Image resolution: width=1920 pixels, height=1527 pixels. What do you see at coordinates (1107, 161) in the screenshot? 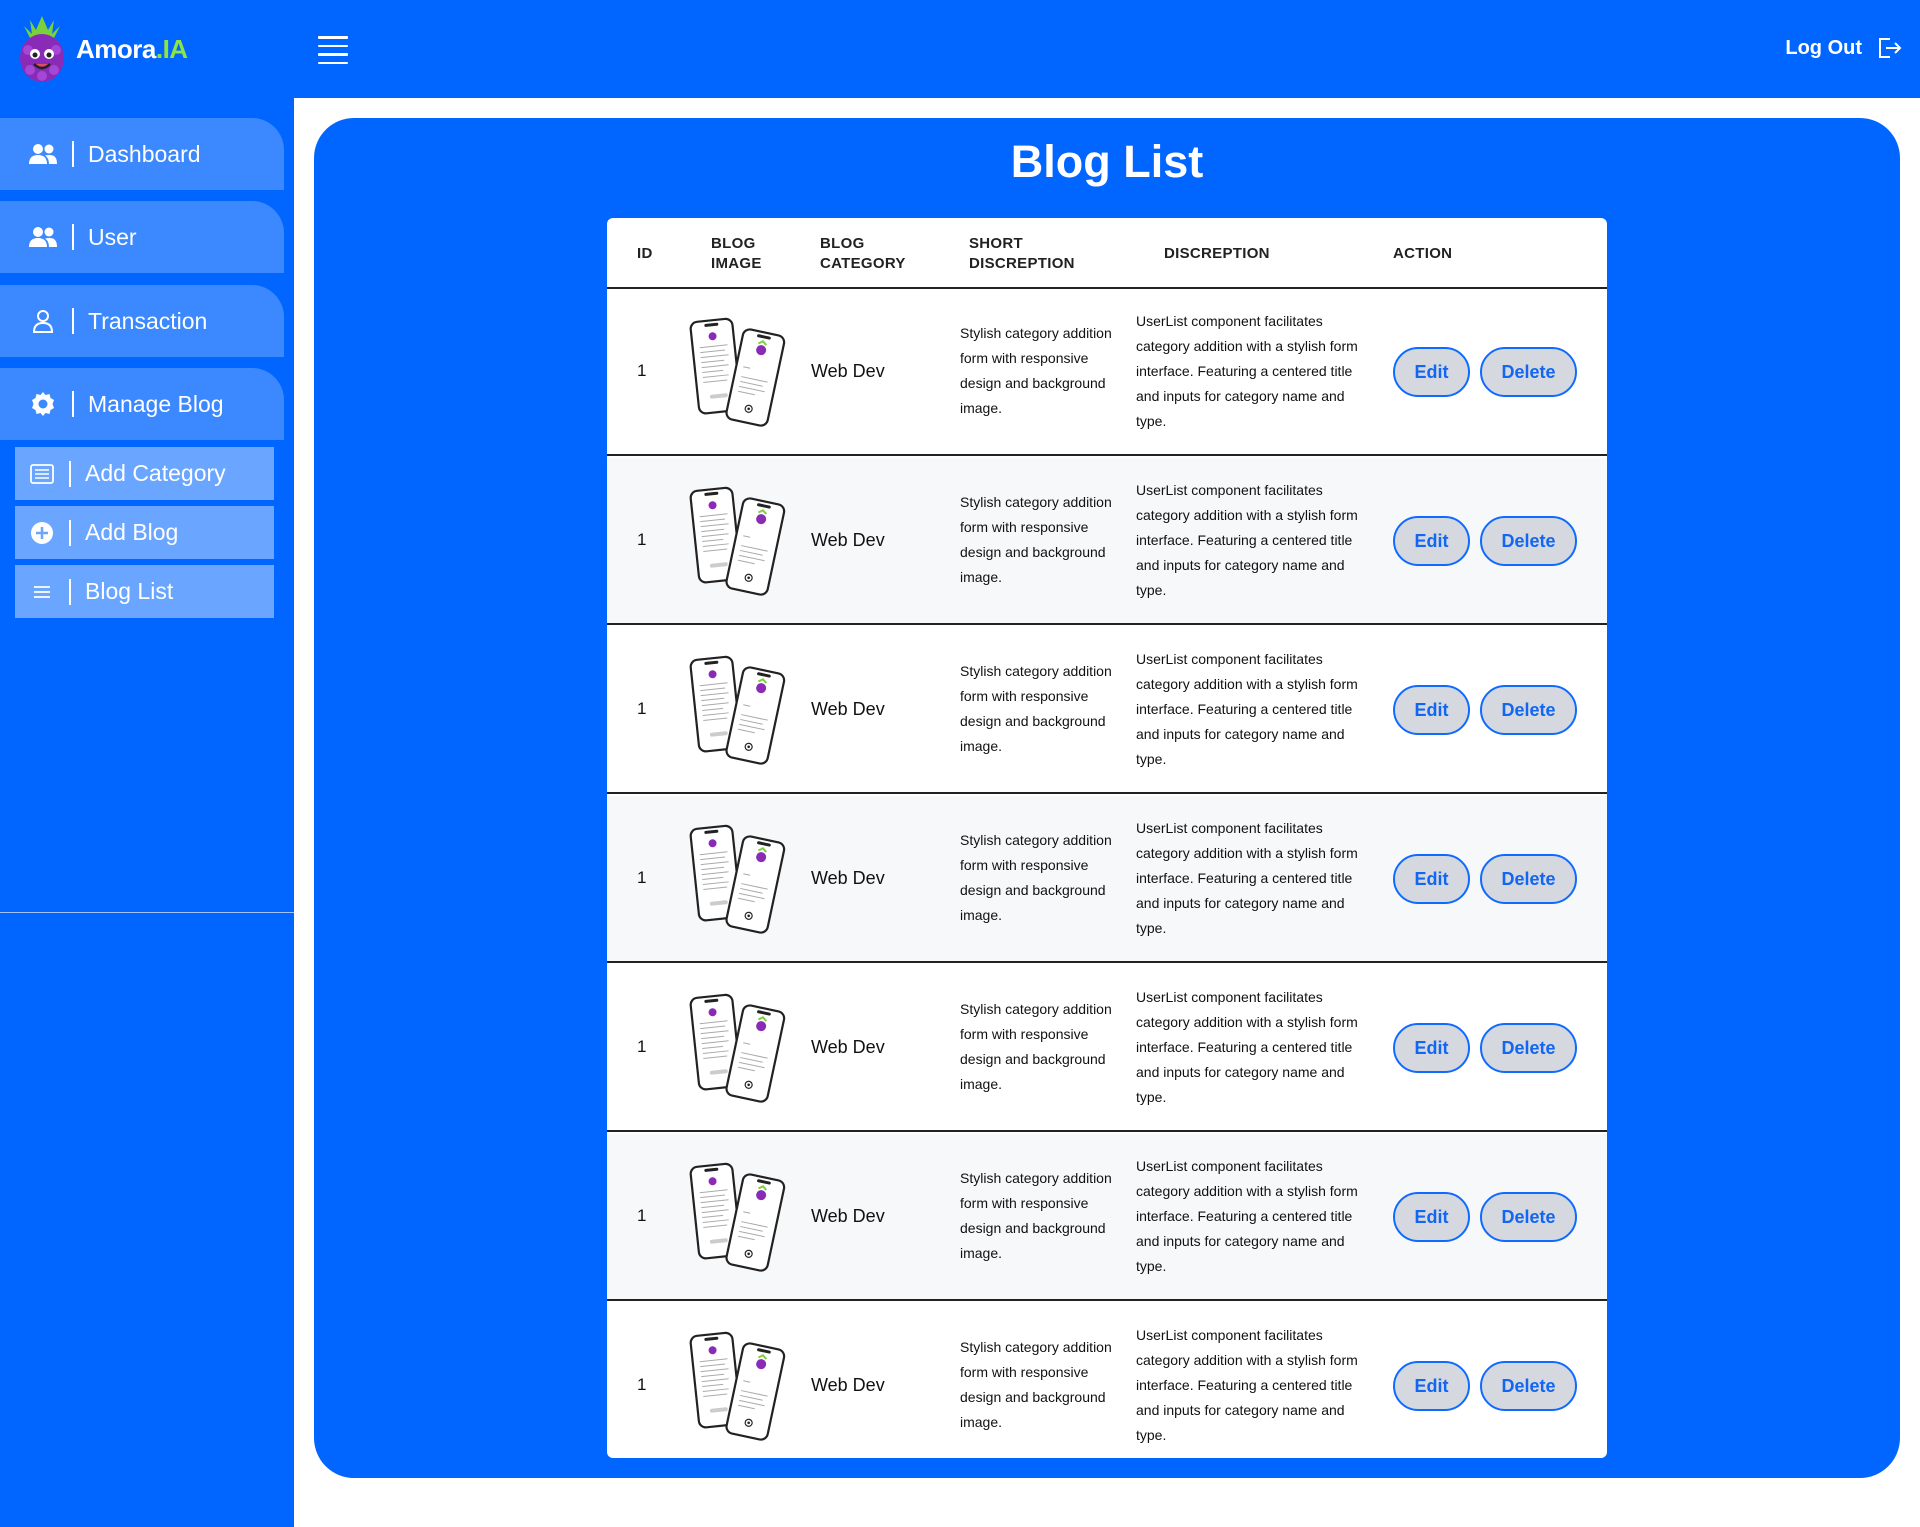
I see `page-title: Blog List` at bounding box center [1107, 161].